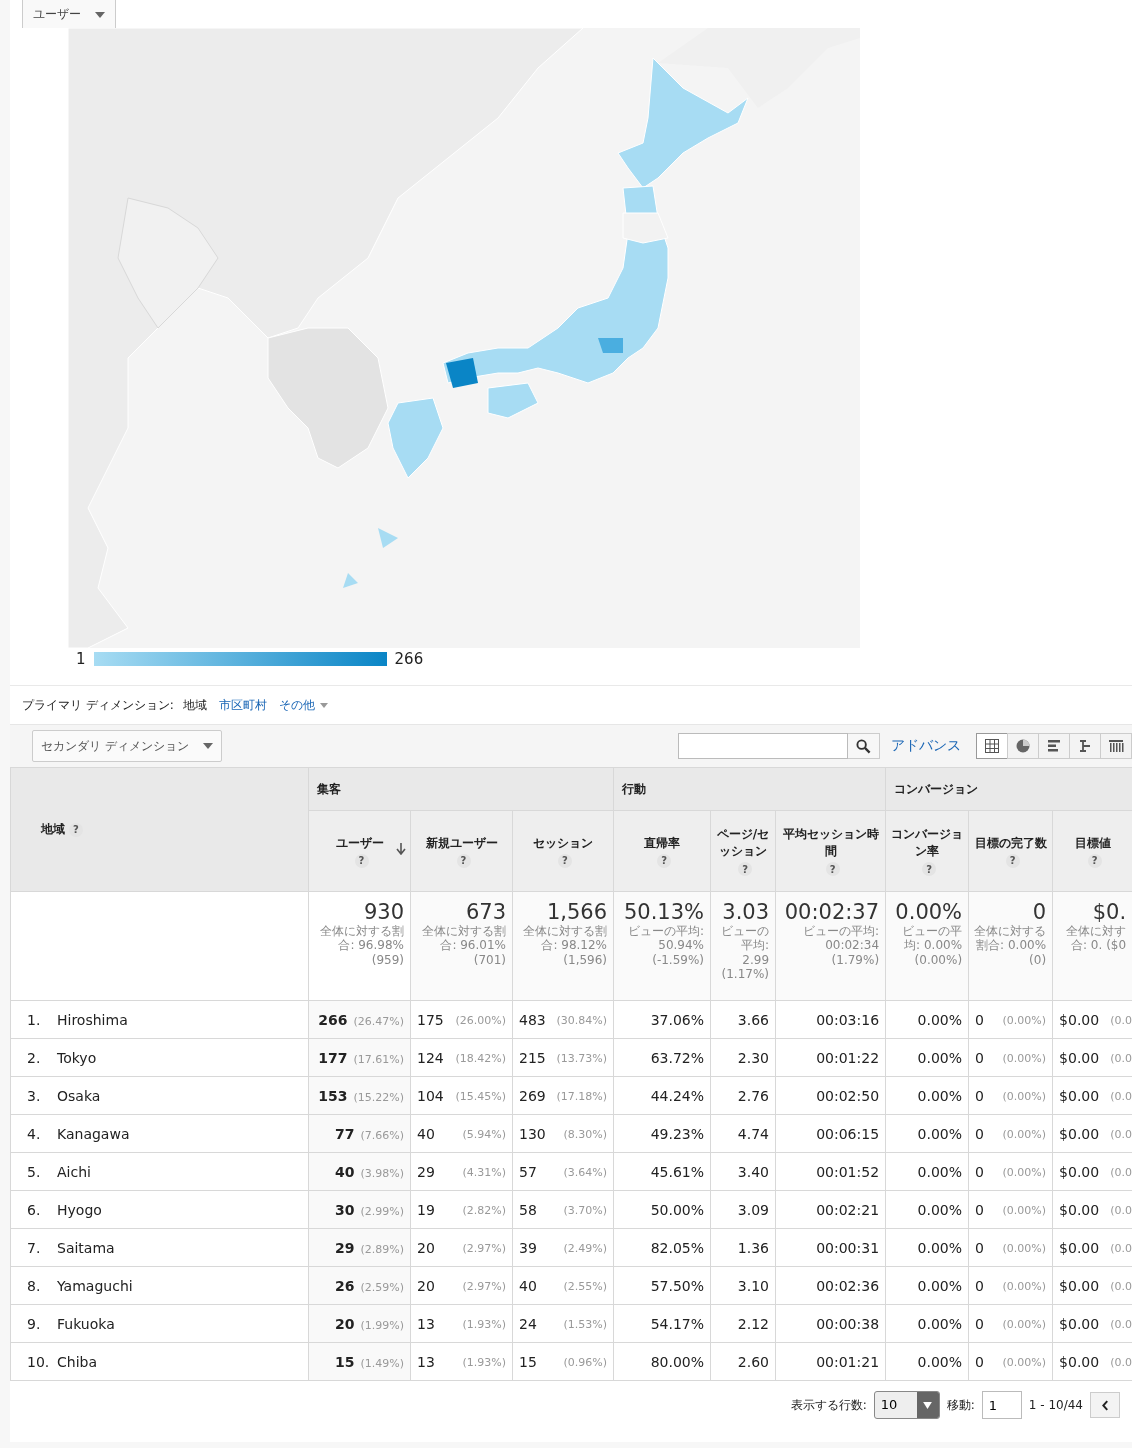  Describe the element at coordinates (484, 1324) in the screenshot. I see `percentage-text: (1.93%)` at that location.